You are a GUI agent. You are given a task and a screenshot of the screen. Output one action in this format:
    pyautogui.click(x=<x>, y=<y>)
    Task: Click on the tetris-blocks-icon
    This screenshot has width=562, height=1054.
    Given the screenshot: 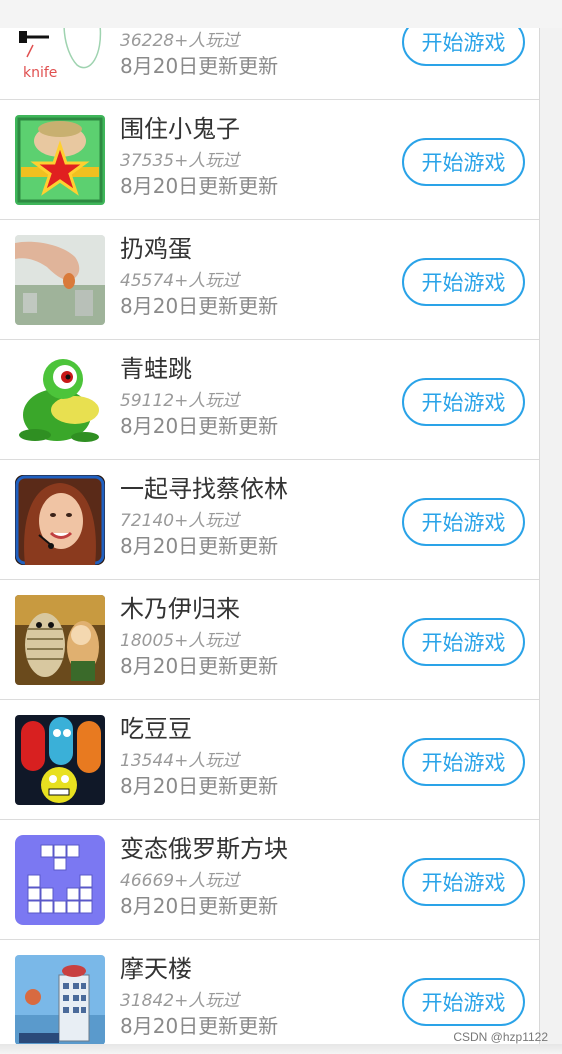 What is the action you would take?
    pyautogui.click(x=60, y=880)
    